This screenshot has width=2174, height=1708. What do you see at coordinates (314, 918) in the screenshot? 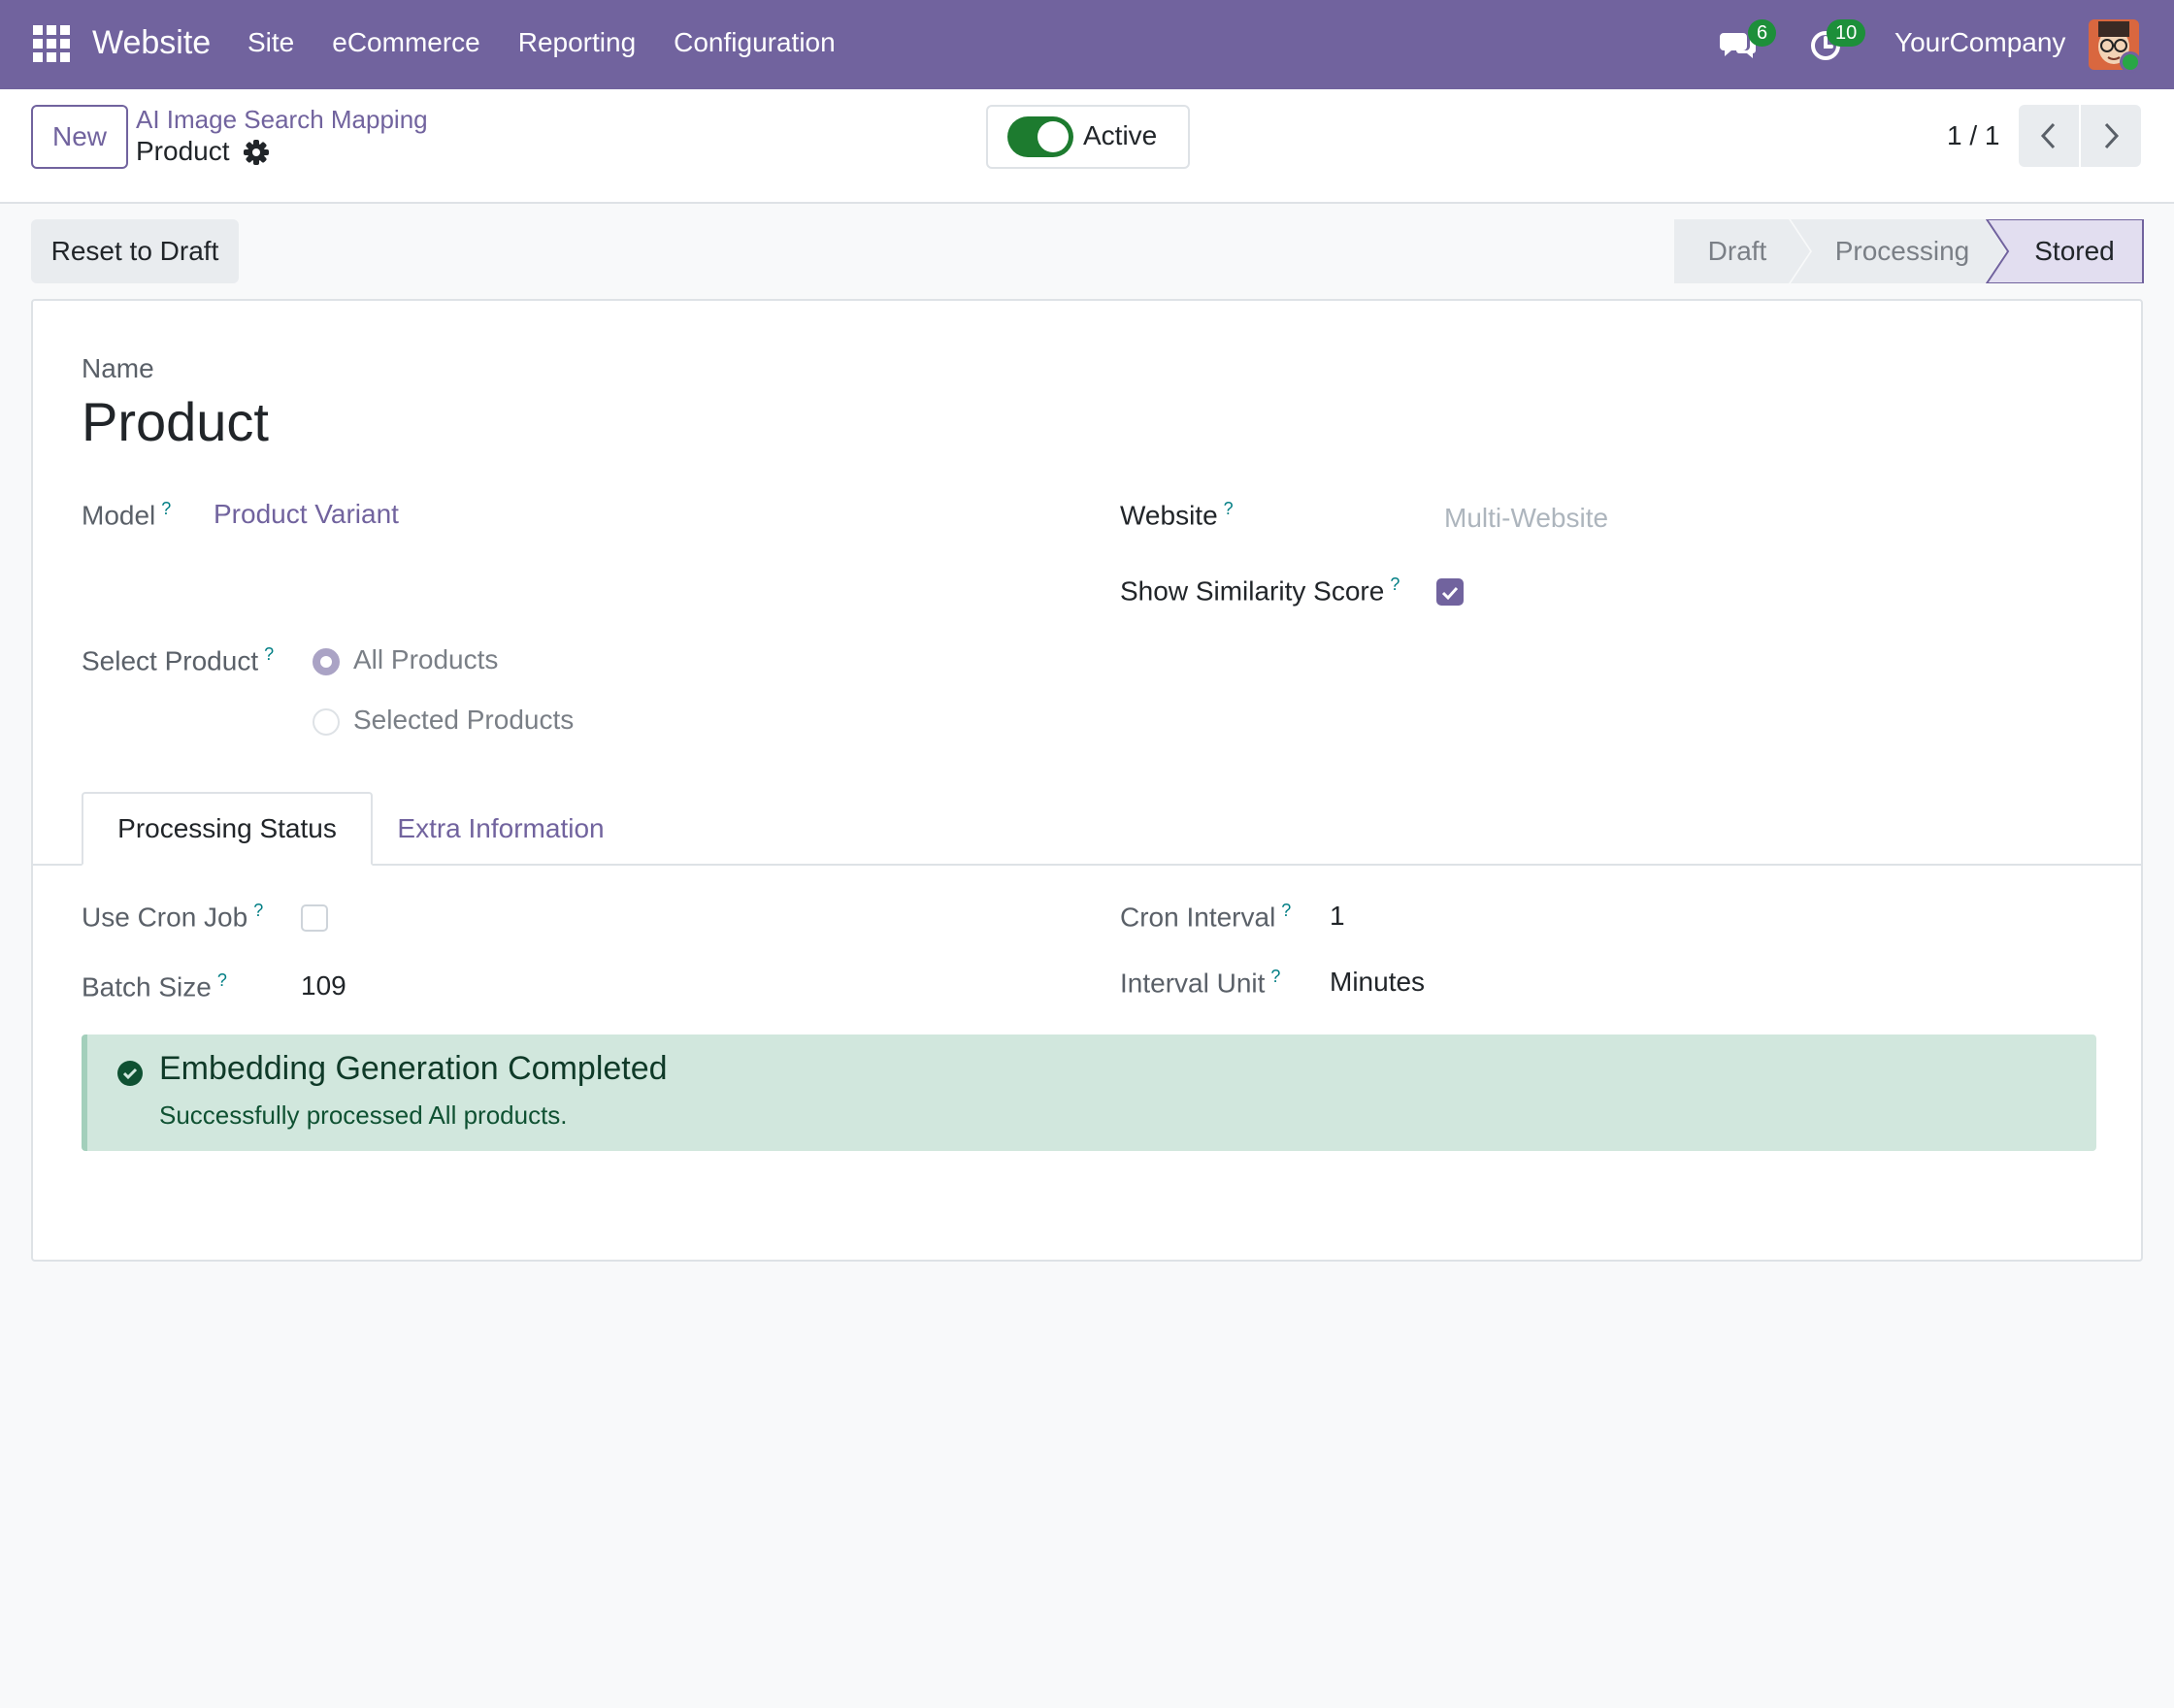
I see `use-cron-checkbox` at bounding box center [314, 918].